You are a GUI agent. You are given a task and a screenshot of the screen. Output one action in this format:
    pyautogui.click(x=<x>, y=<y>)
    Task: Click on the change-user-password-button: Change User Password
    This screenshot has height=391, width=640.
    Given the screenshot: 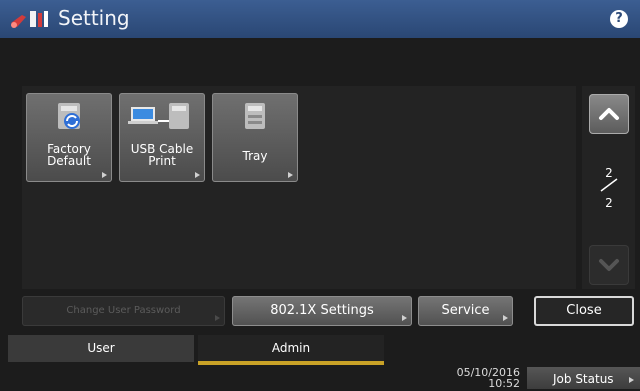 What is the action you would take?
    pyautogui.click(x=123, y=311)
    